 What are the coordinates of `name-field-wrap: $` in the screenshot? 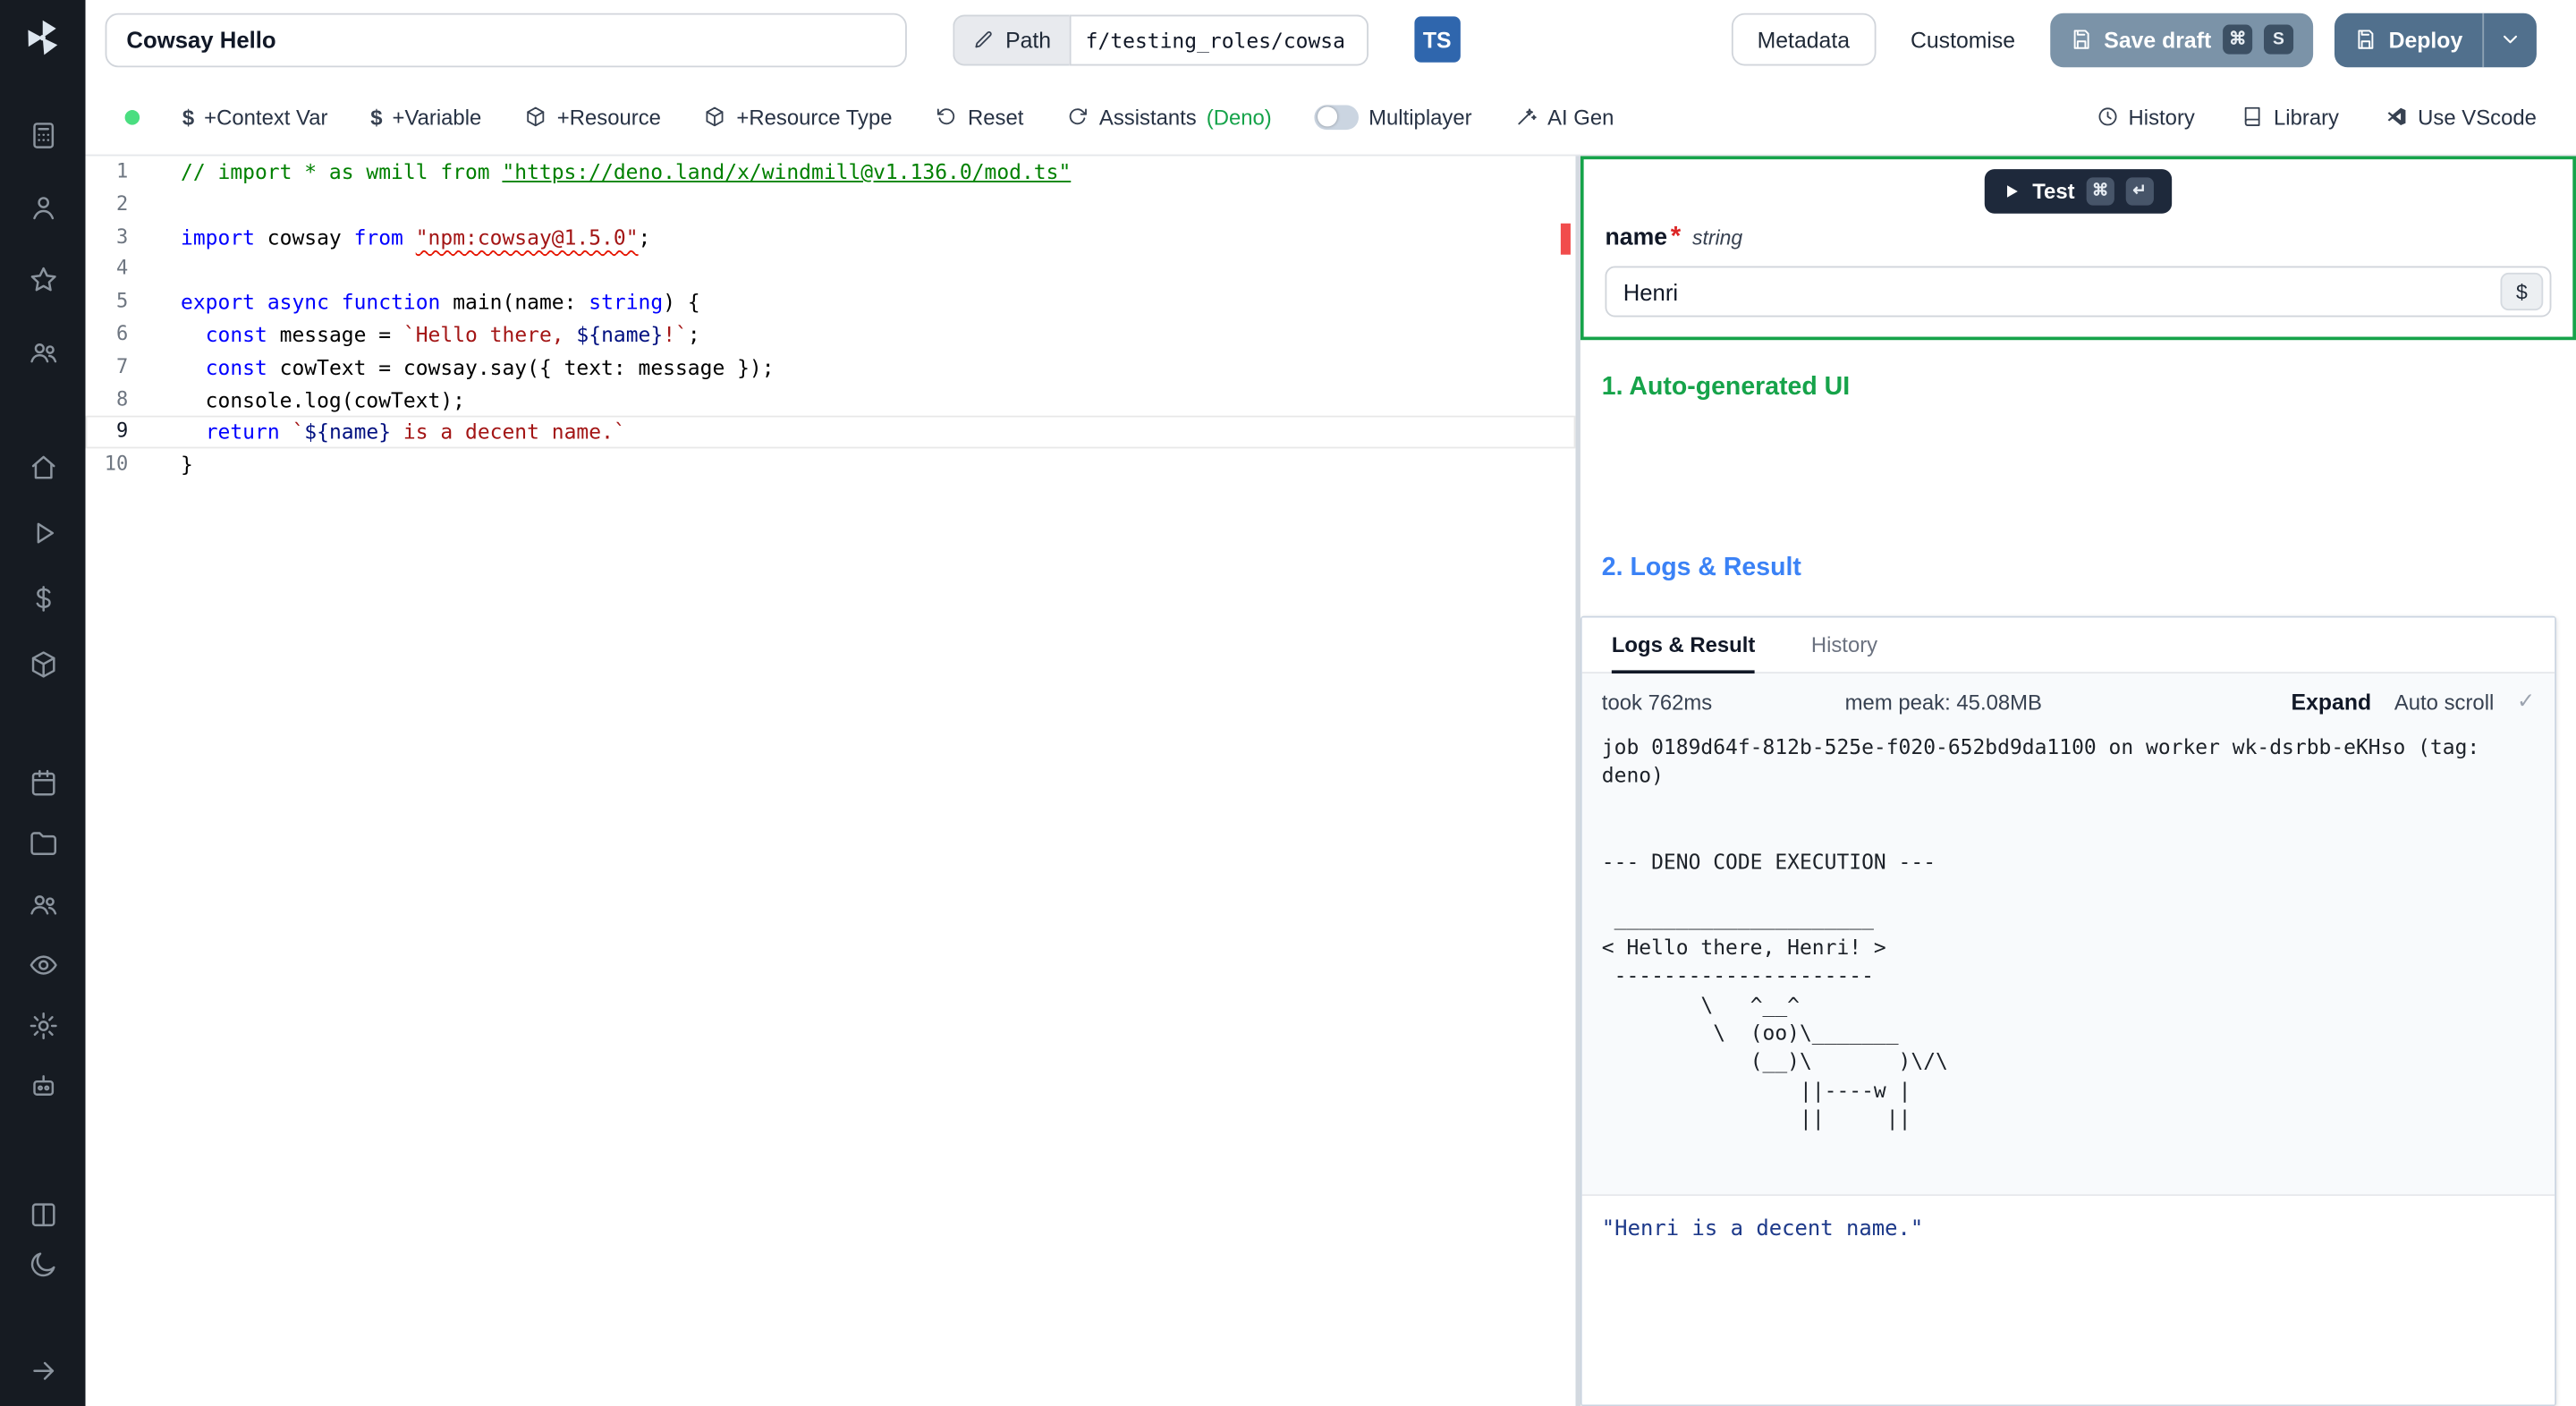 It's located at (2078, 292).